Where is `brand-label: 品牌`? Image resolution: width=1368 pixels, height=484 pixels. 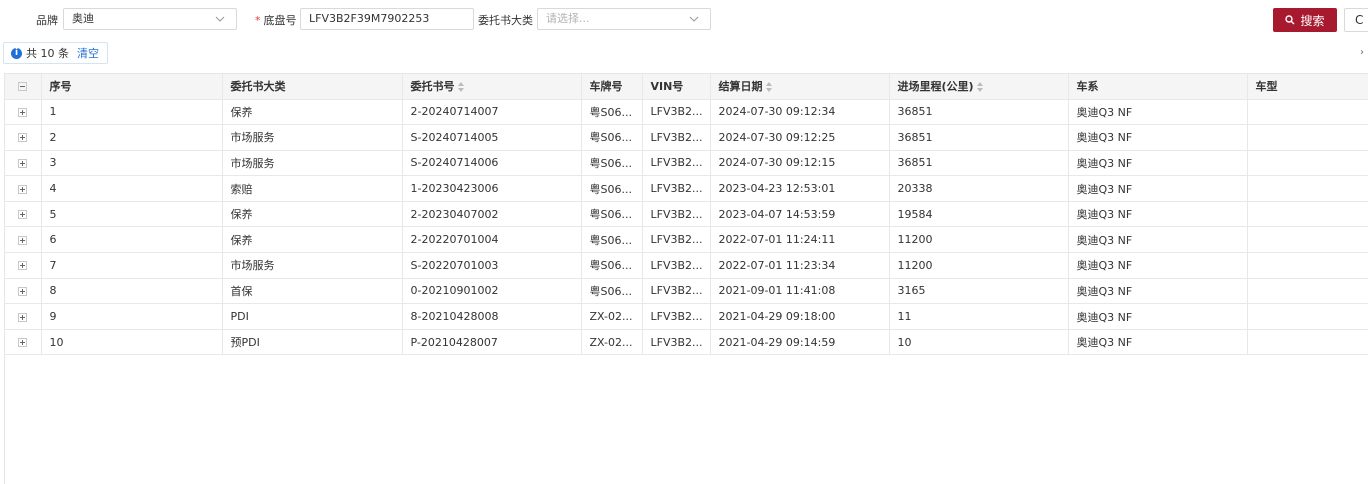
brand-label: 品牌 is located at coordinates (47, 20).